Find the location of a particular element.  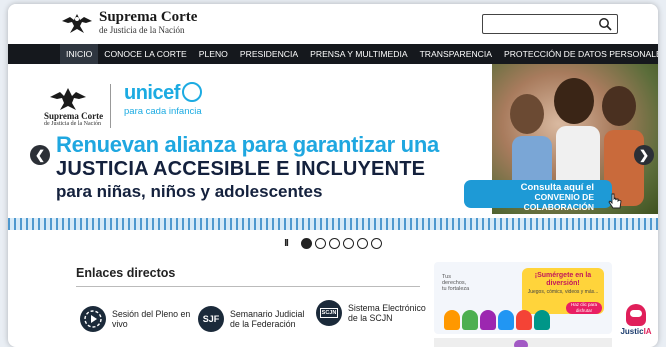

logo-divider is located at coordinates (110, 106).